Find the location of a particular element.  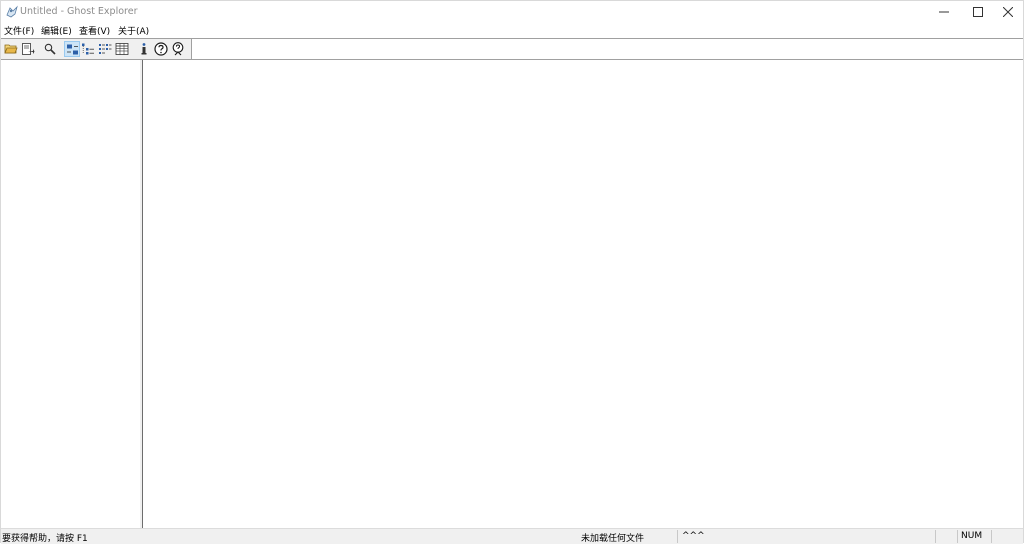

status-num-indicator: NUM is located at coordinates (972, 536).